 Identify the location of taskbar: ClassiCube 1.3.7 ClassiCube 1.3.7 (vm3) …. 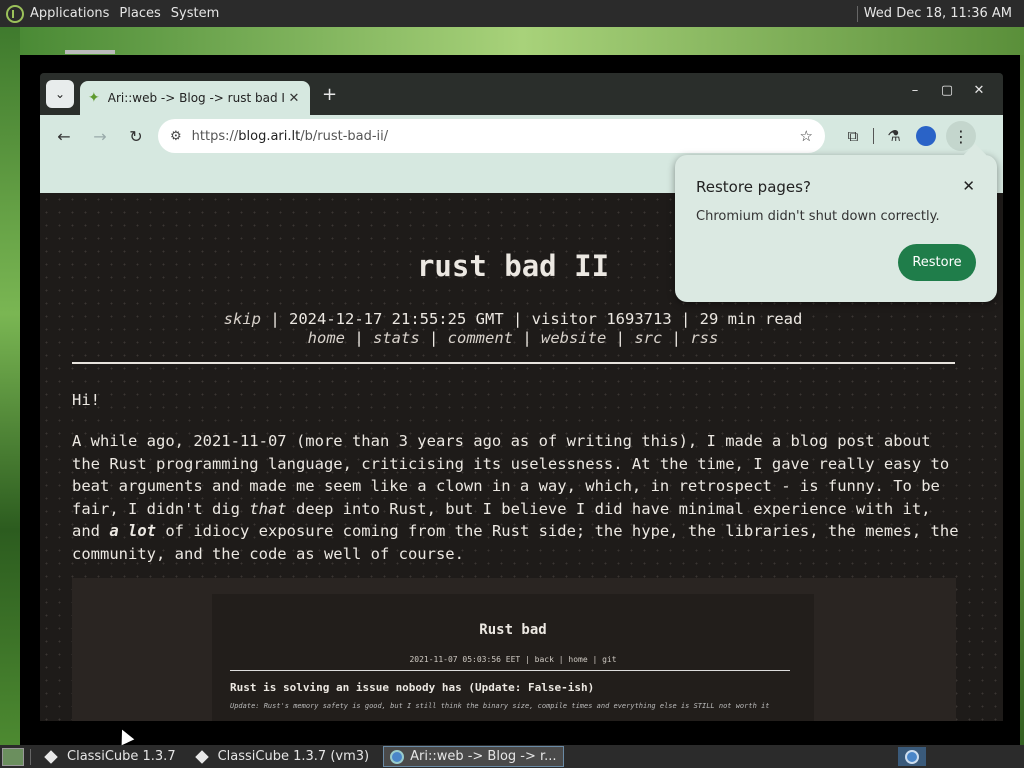
(512, 756).